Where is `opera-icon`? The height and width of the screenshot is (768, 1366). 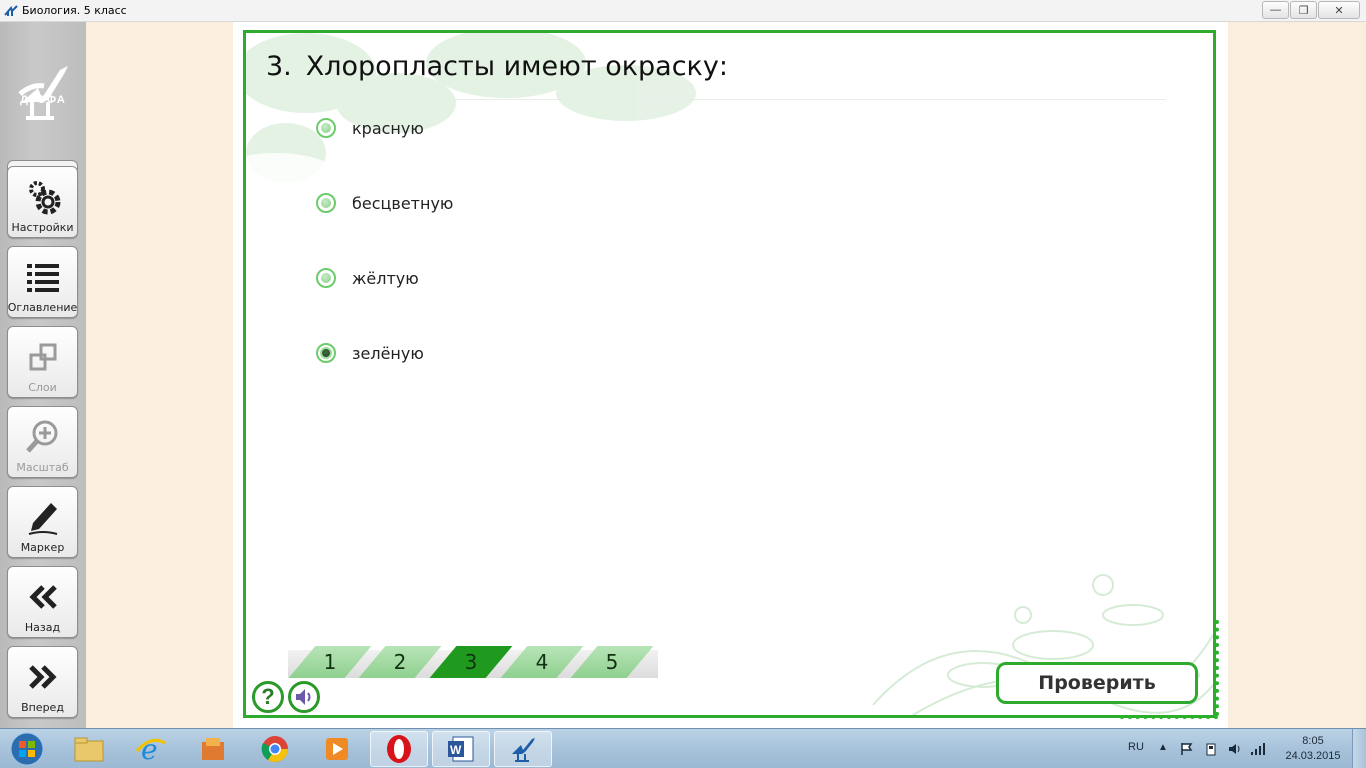
opera-icon is located at coordinates (399, 749).